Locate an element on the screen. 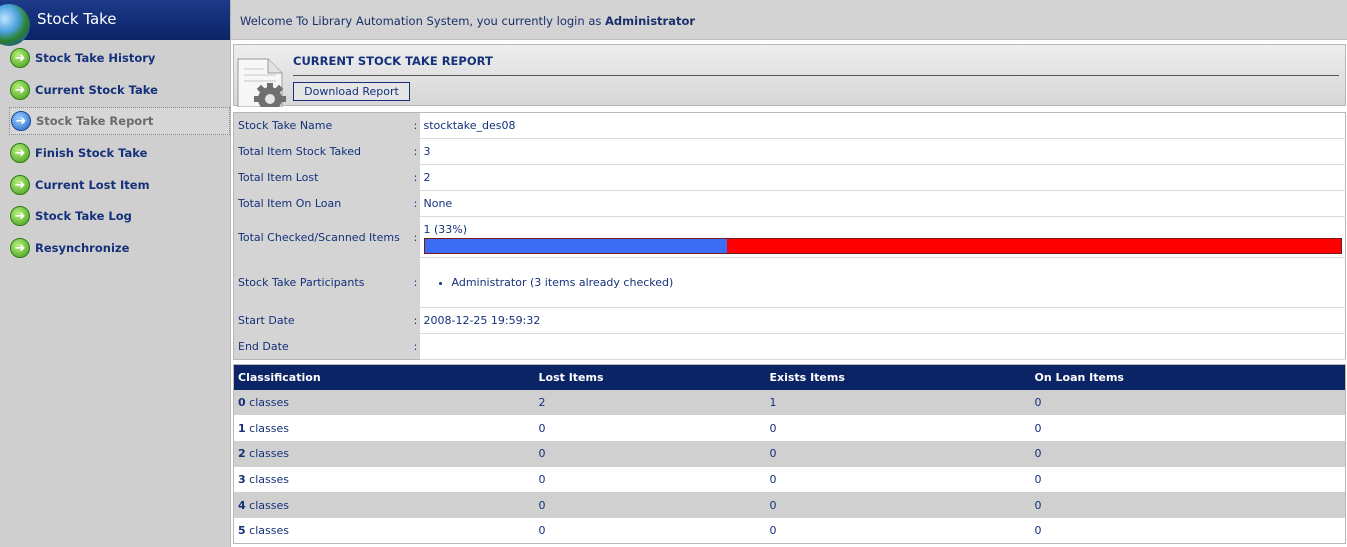 This screenshot has height=547, width=1347. info-row-on-loan: Total Item On Loan : None is located at coordinates (789, 203).